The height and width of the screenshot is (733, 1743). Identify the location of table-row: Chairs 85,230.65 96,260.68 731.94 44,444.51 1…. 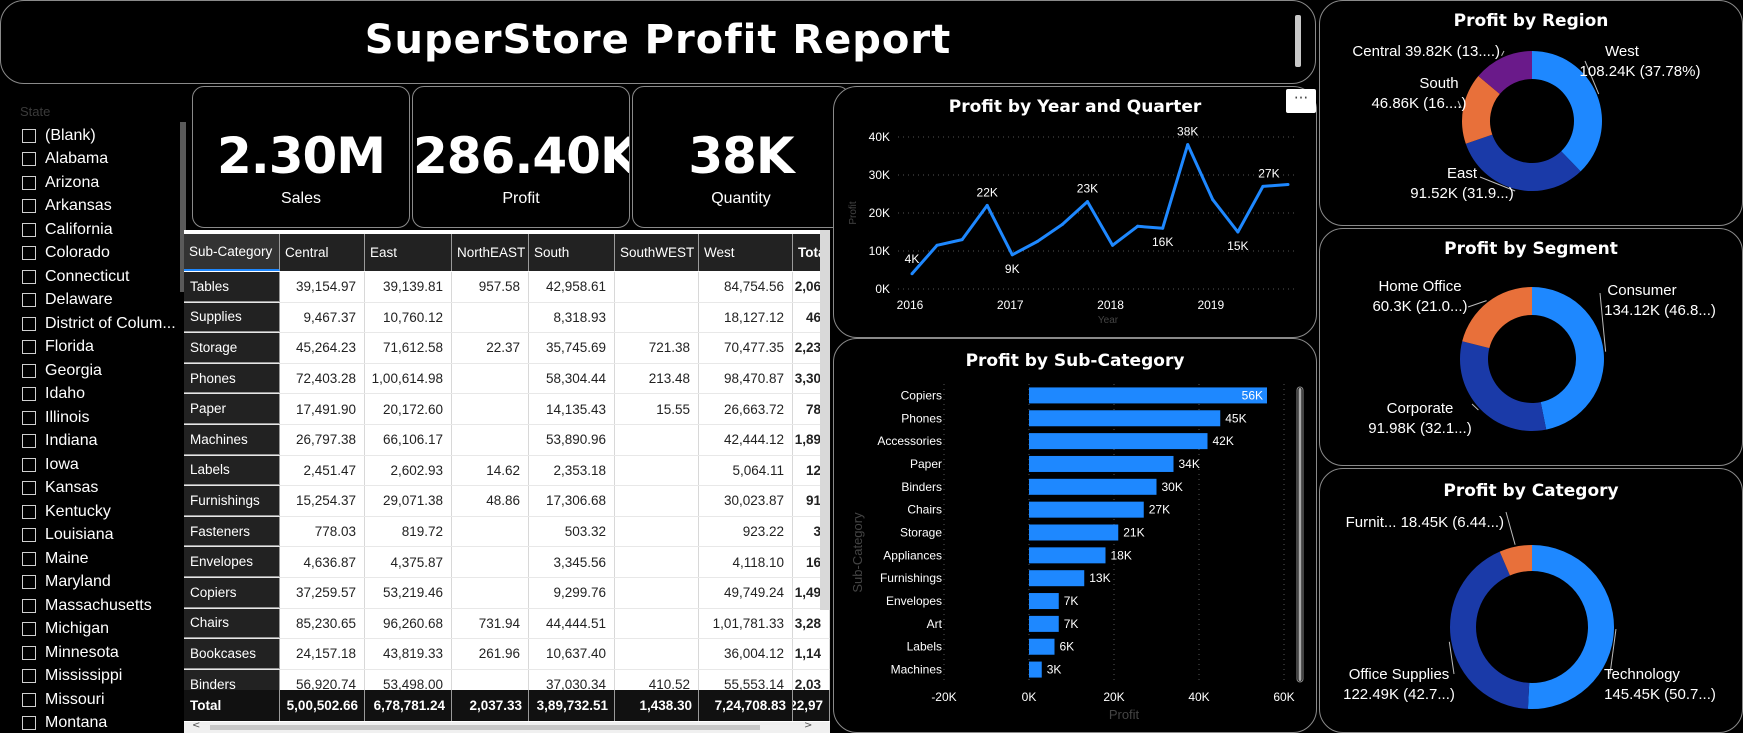
(507, 624).